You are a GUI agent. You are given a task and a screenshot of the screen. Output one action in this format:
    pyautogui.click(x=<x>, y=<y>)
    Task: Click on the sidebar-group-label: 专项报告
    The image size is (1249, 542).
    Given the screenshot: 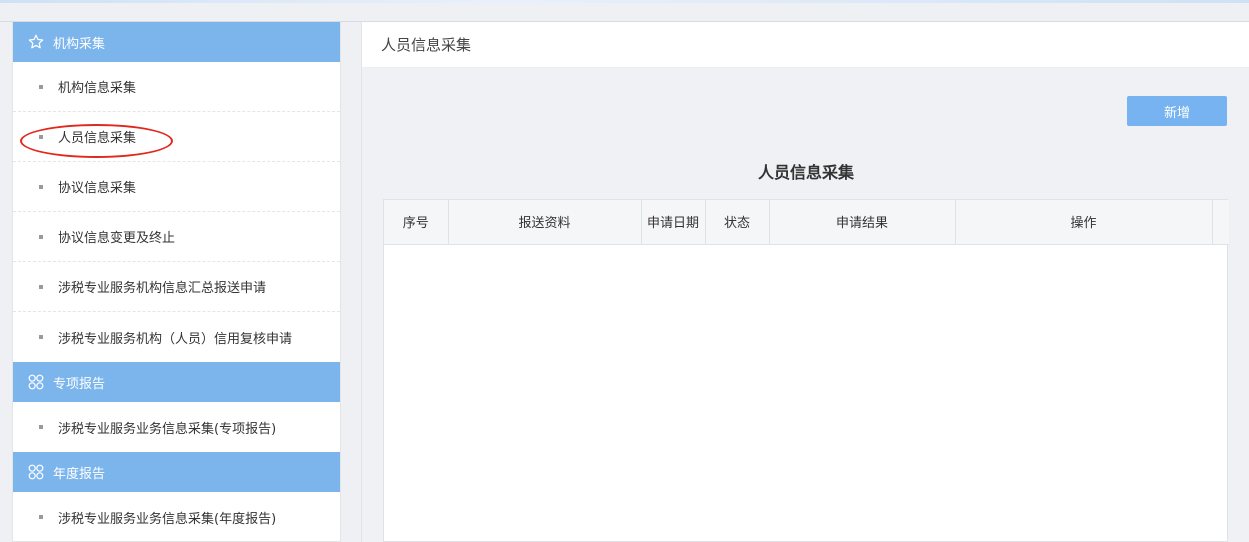 What is the action you would take?
    pyautogui.click(x=79, y=384)
    